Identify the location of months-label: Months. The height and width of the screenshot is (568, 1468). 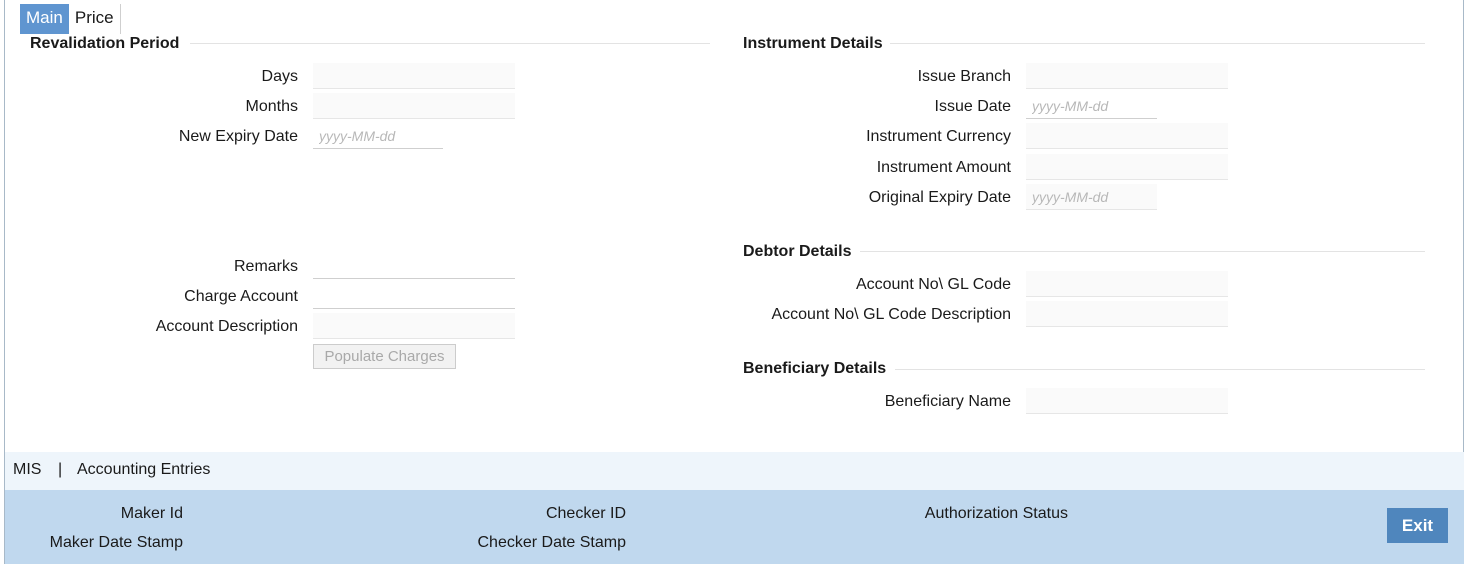
(271, 106).